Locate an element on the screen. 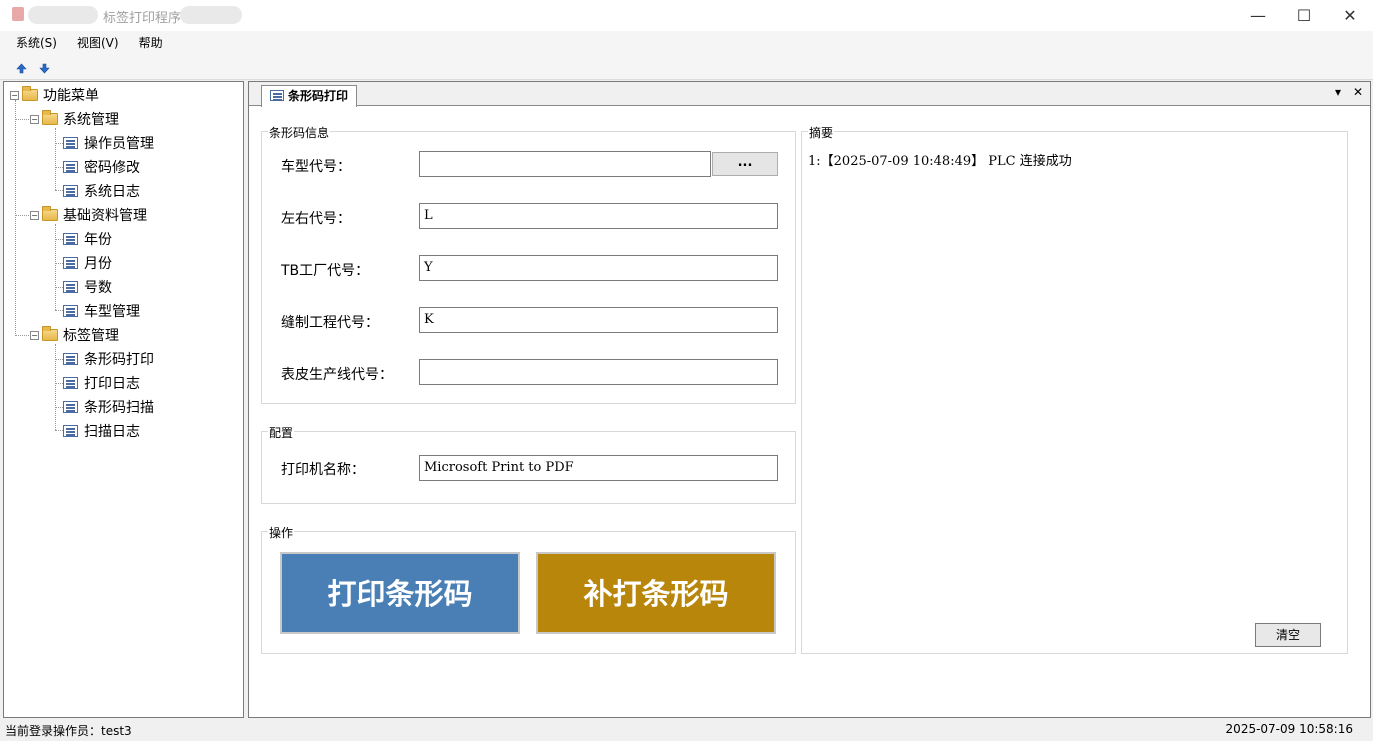 This screenshot has height=741, width=1373. menu-system: 系统(S) is located at coordinates (36, 43).